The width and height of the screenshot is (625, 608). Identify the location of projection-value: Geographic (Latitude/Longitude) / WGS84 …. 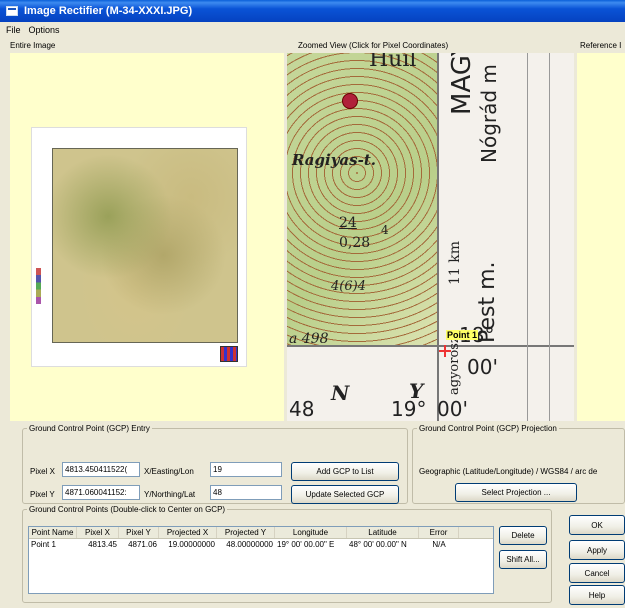
(508, 471).